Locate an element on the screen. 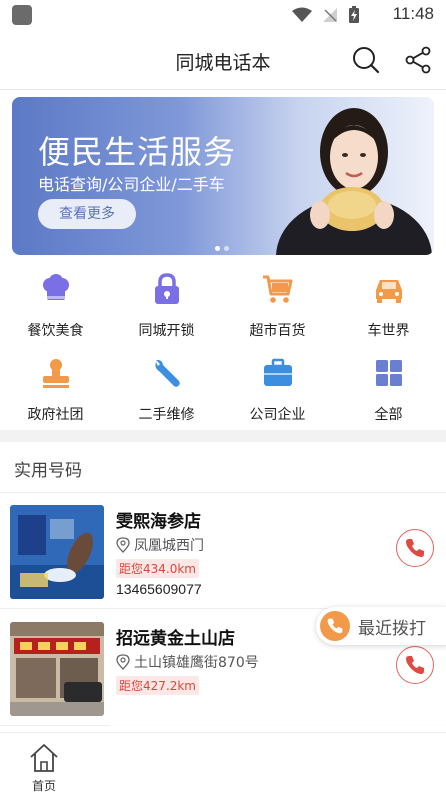 Image resolution: width=446 pixels, height=794 pixels. category-dining: 餐饮美食 is located at coordinates (55, 306).